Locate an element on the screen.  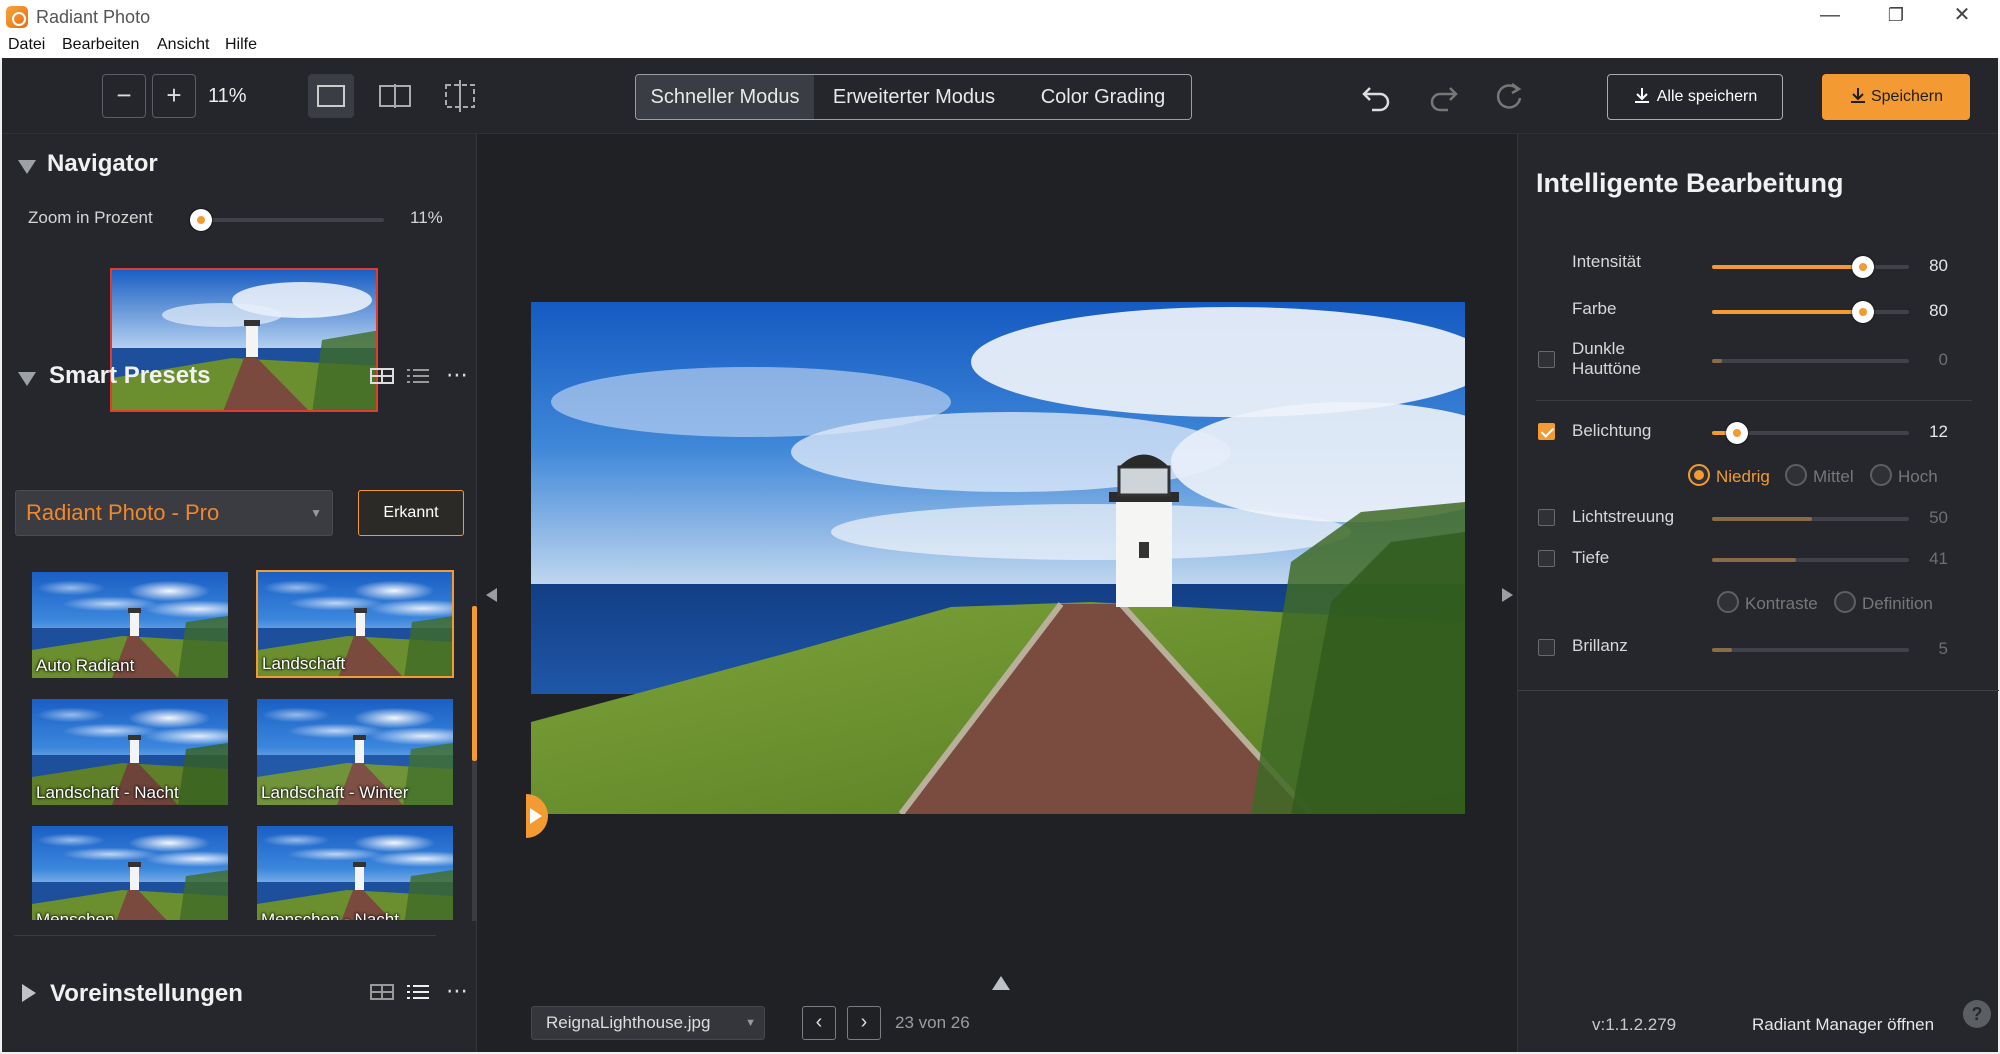
radio-kontraste is located at coordinates (1728, 602).